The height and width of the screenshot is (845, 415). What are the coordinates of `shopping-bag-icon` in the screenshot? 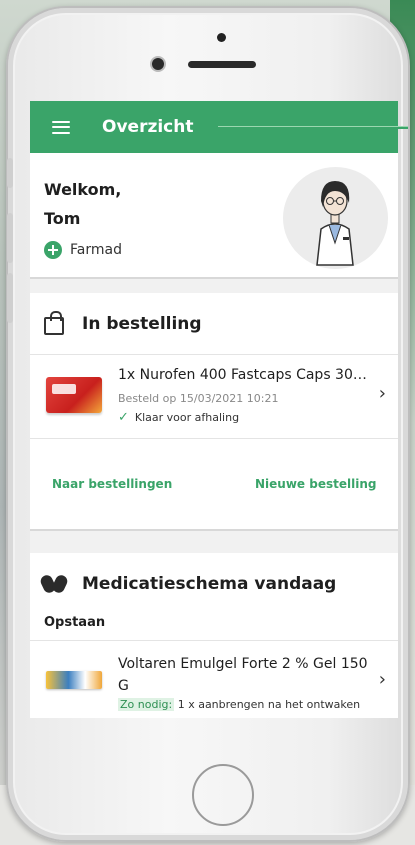 It's located at (54, 322).